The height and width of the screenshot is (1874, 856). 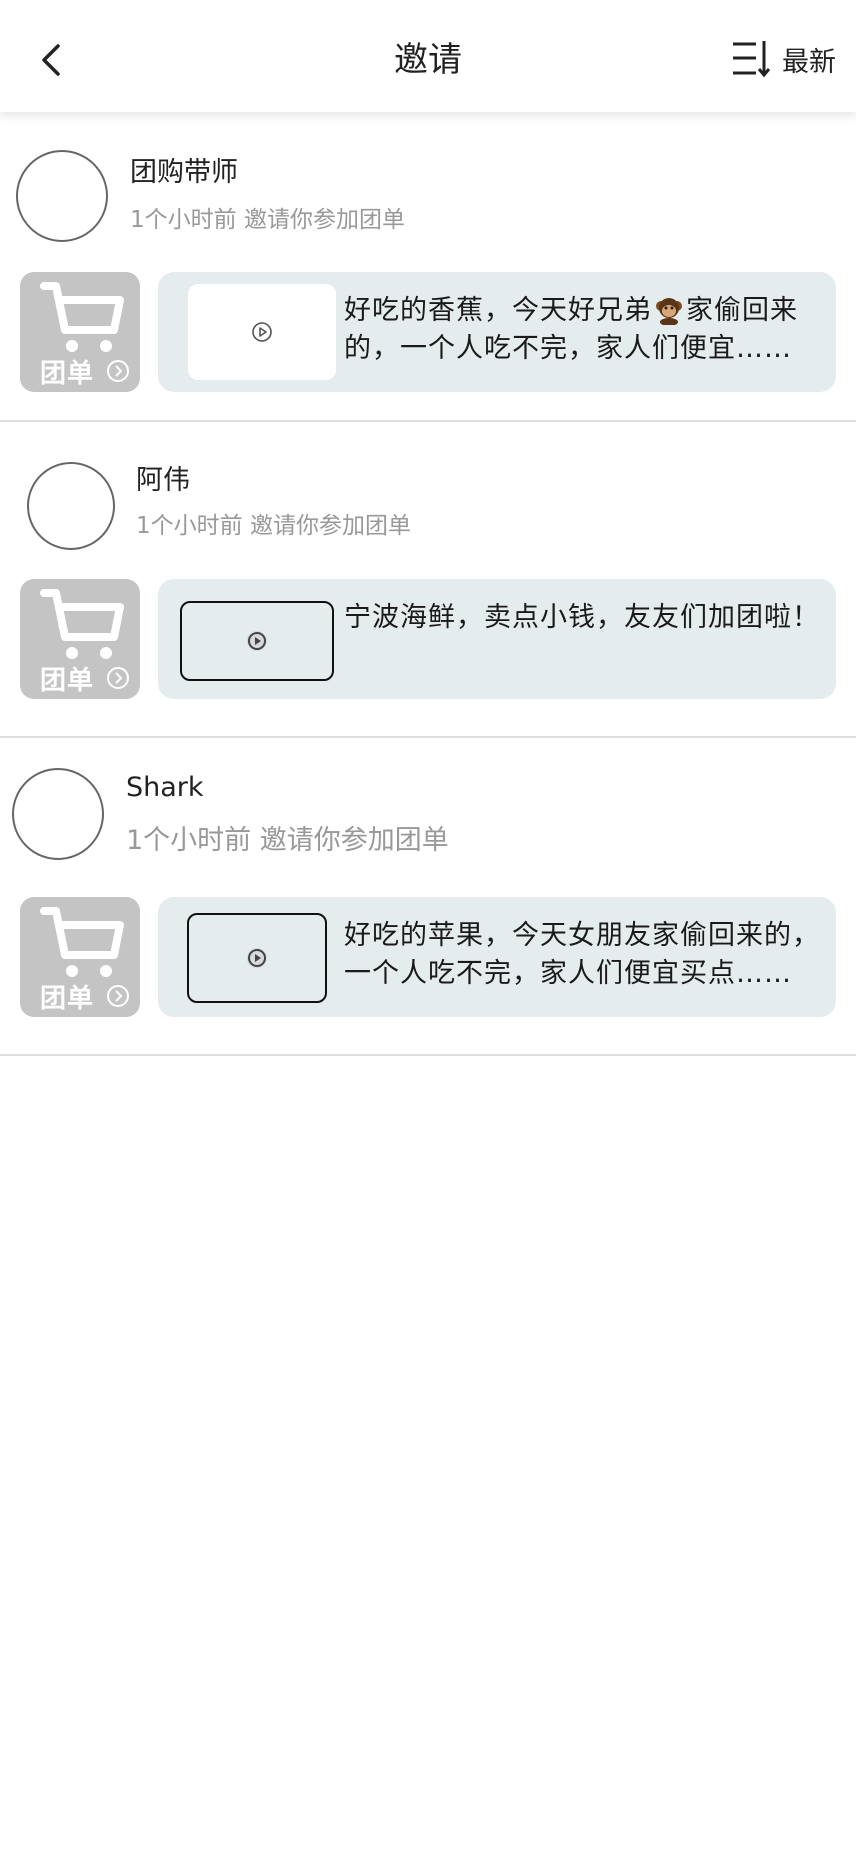 I want to click on page-title: 邀请, so click(x=428, y=60).